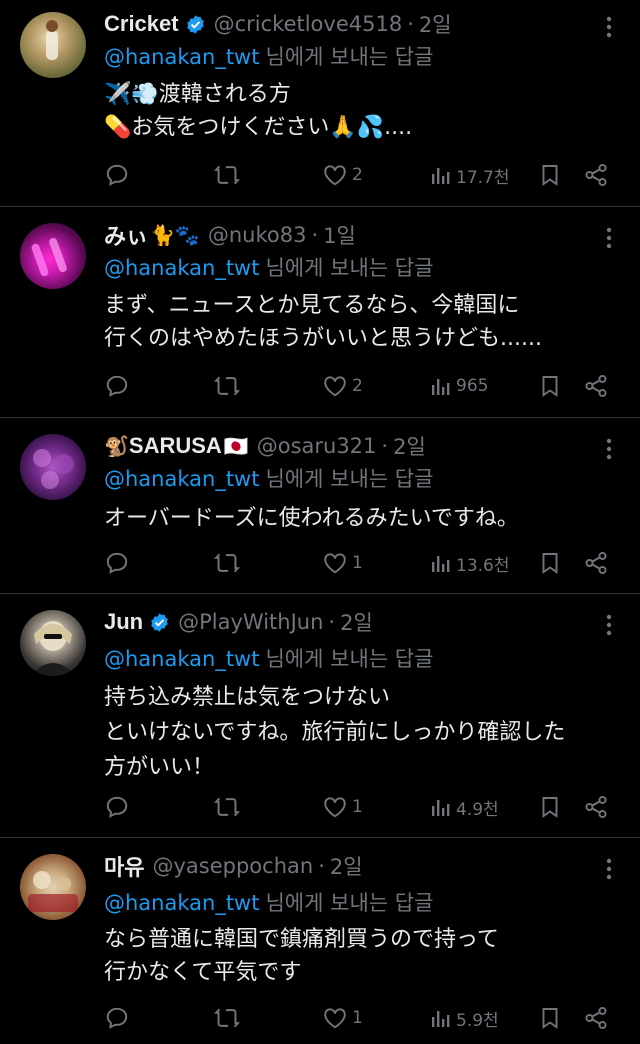 The width and height of the screenshot is (640, 1044). What do you see at coordinates (159, 622) in the screenshot?
I see `verified-badge-icon` at bounding box center [159, 622].